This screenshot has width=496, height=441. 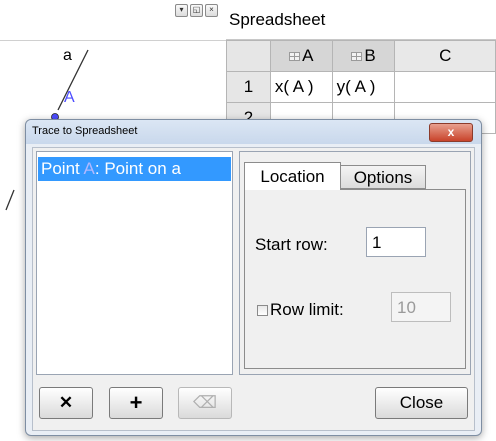 I want to click on column-header-b: B, so click(x=363, y=56).